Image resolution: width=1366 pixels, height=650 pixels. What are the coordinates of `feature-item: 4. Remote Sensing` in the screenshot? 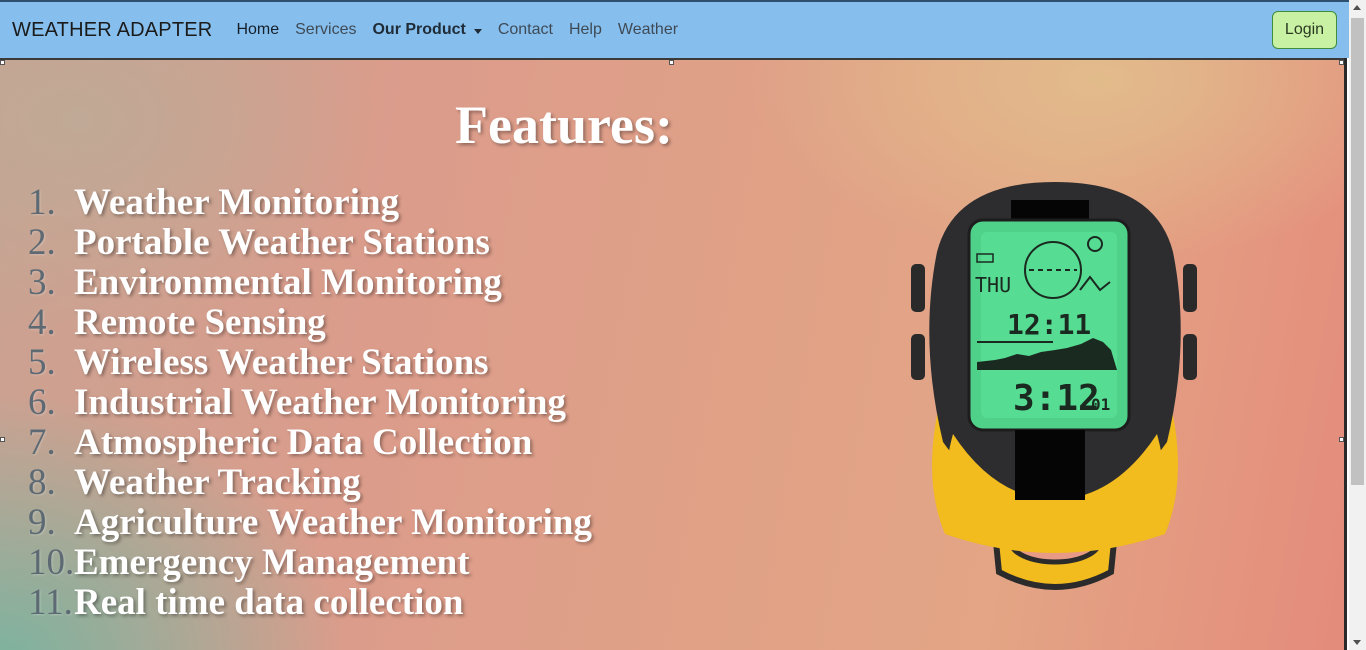 It's located at (310, 322).